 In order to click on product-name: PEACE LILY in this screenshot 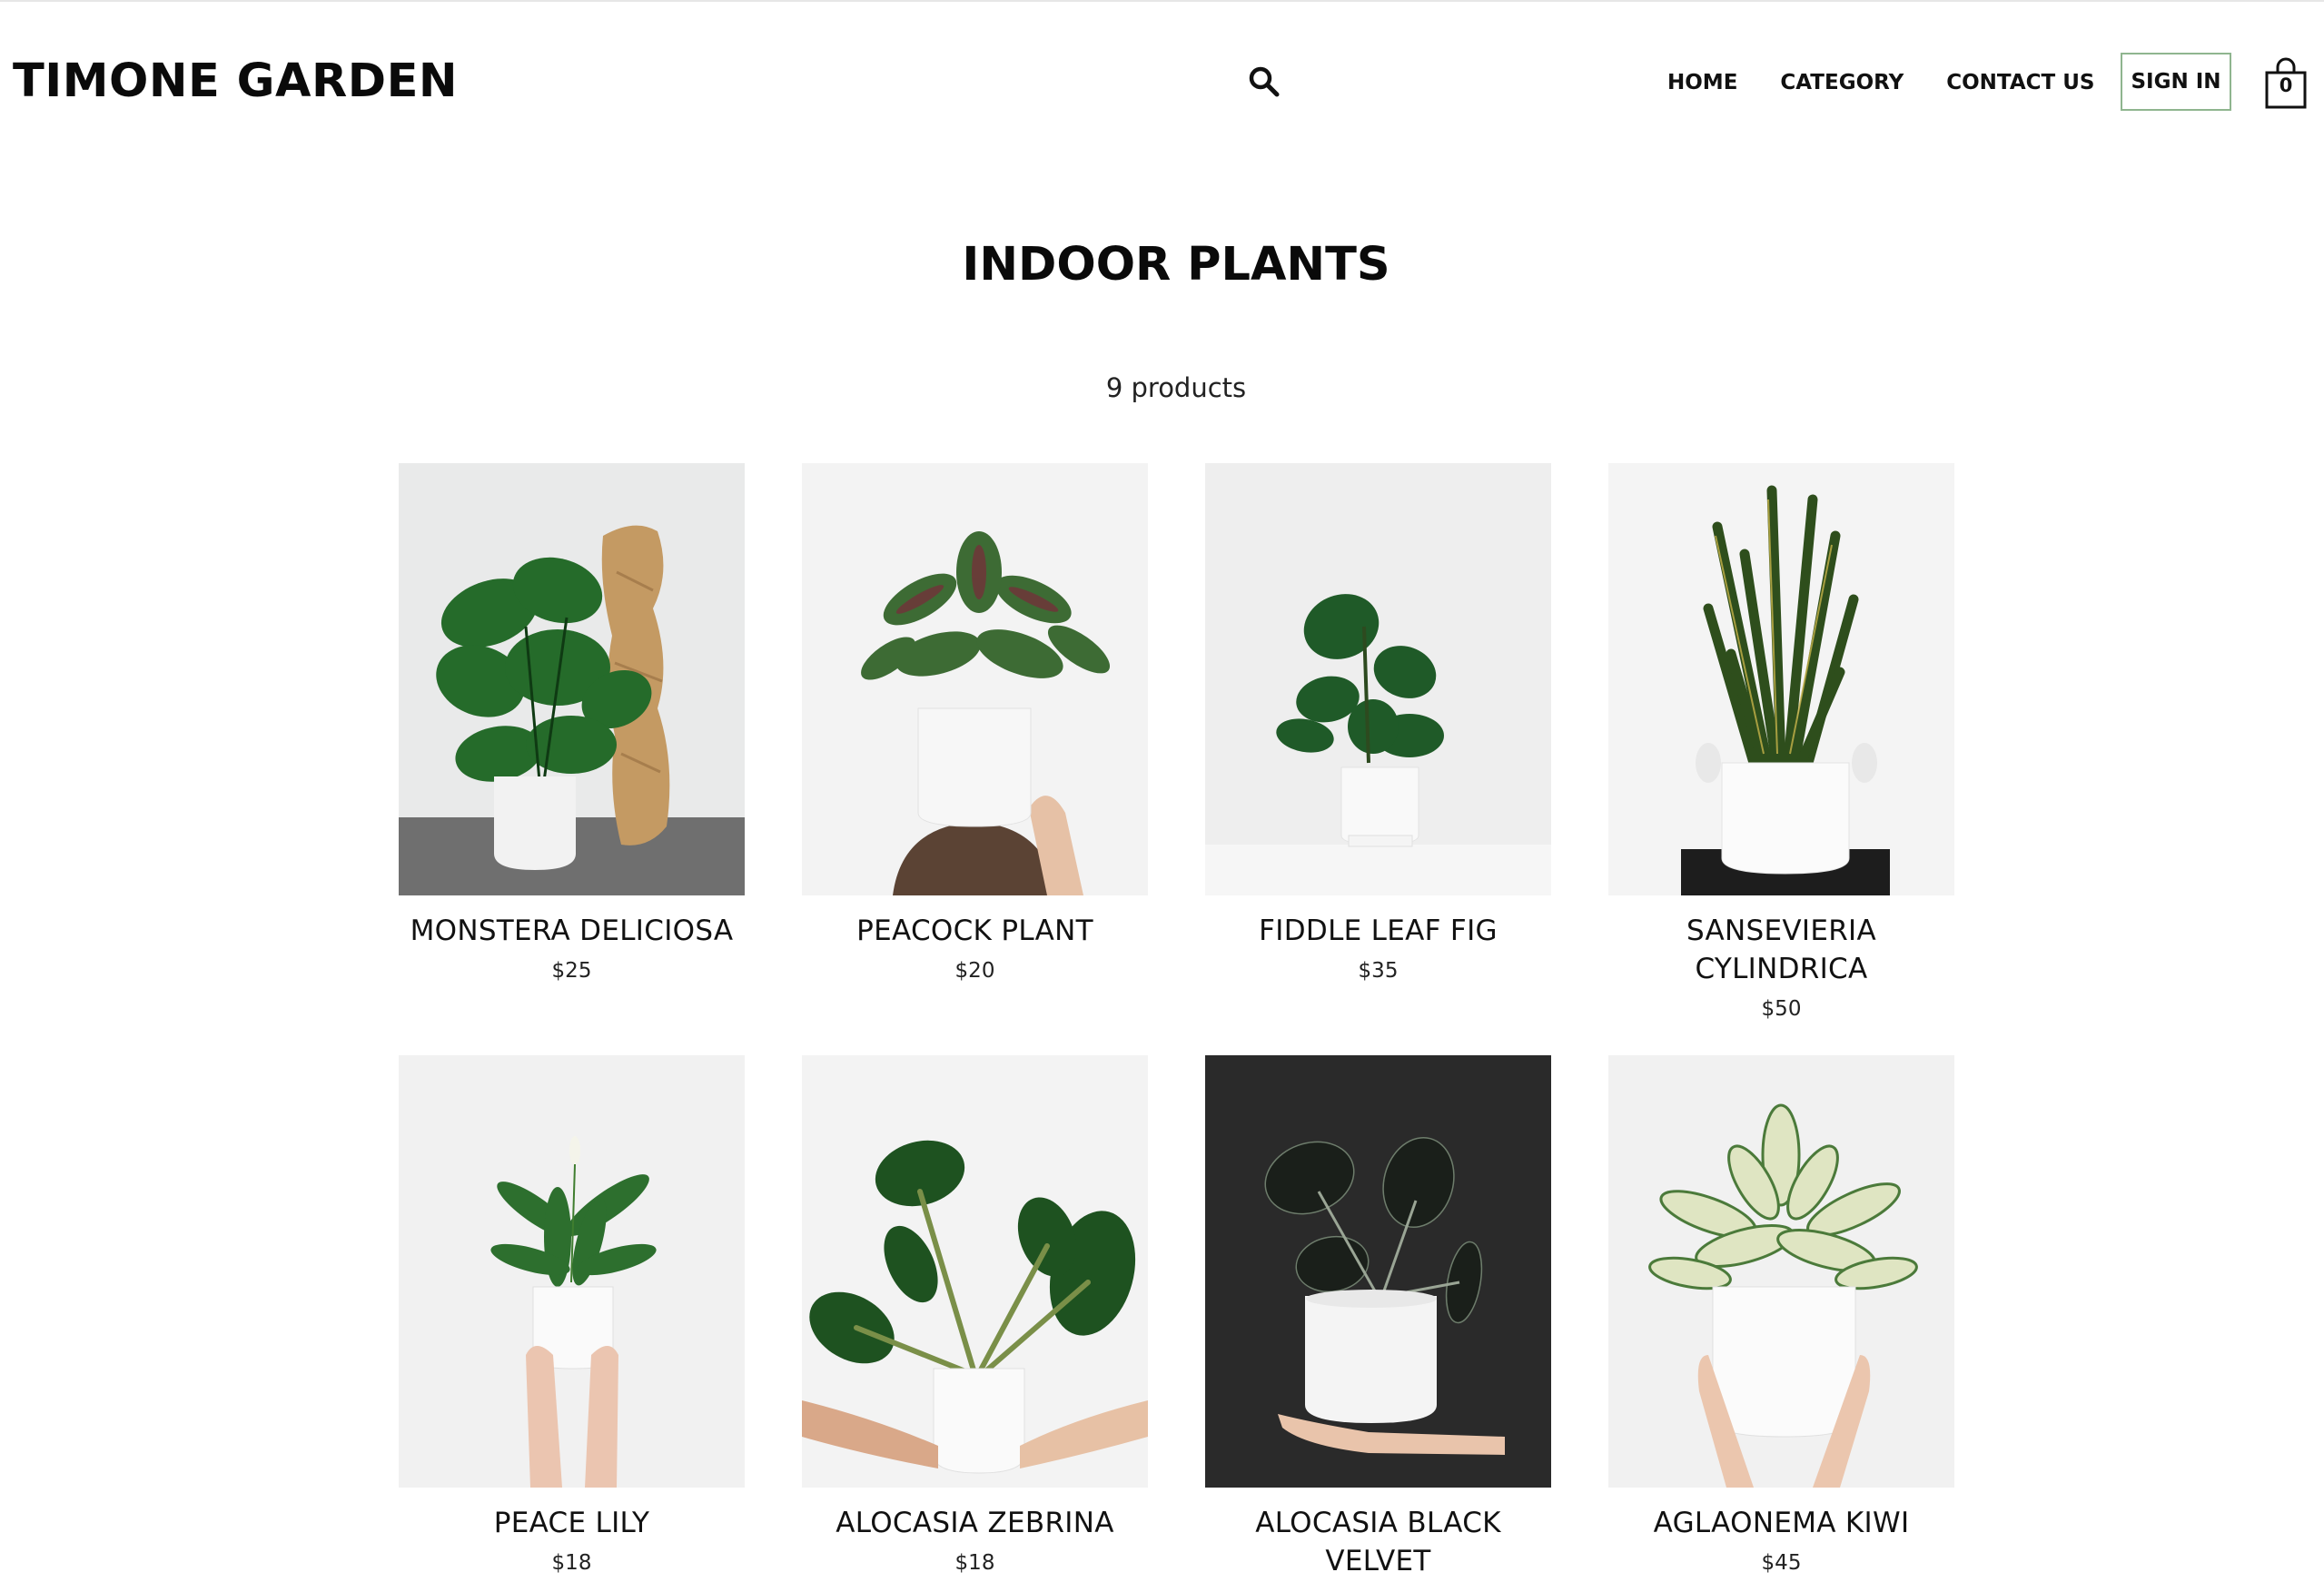, I will do `click(572, 1523)`.